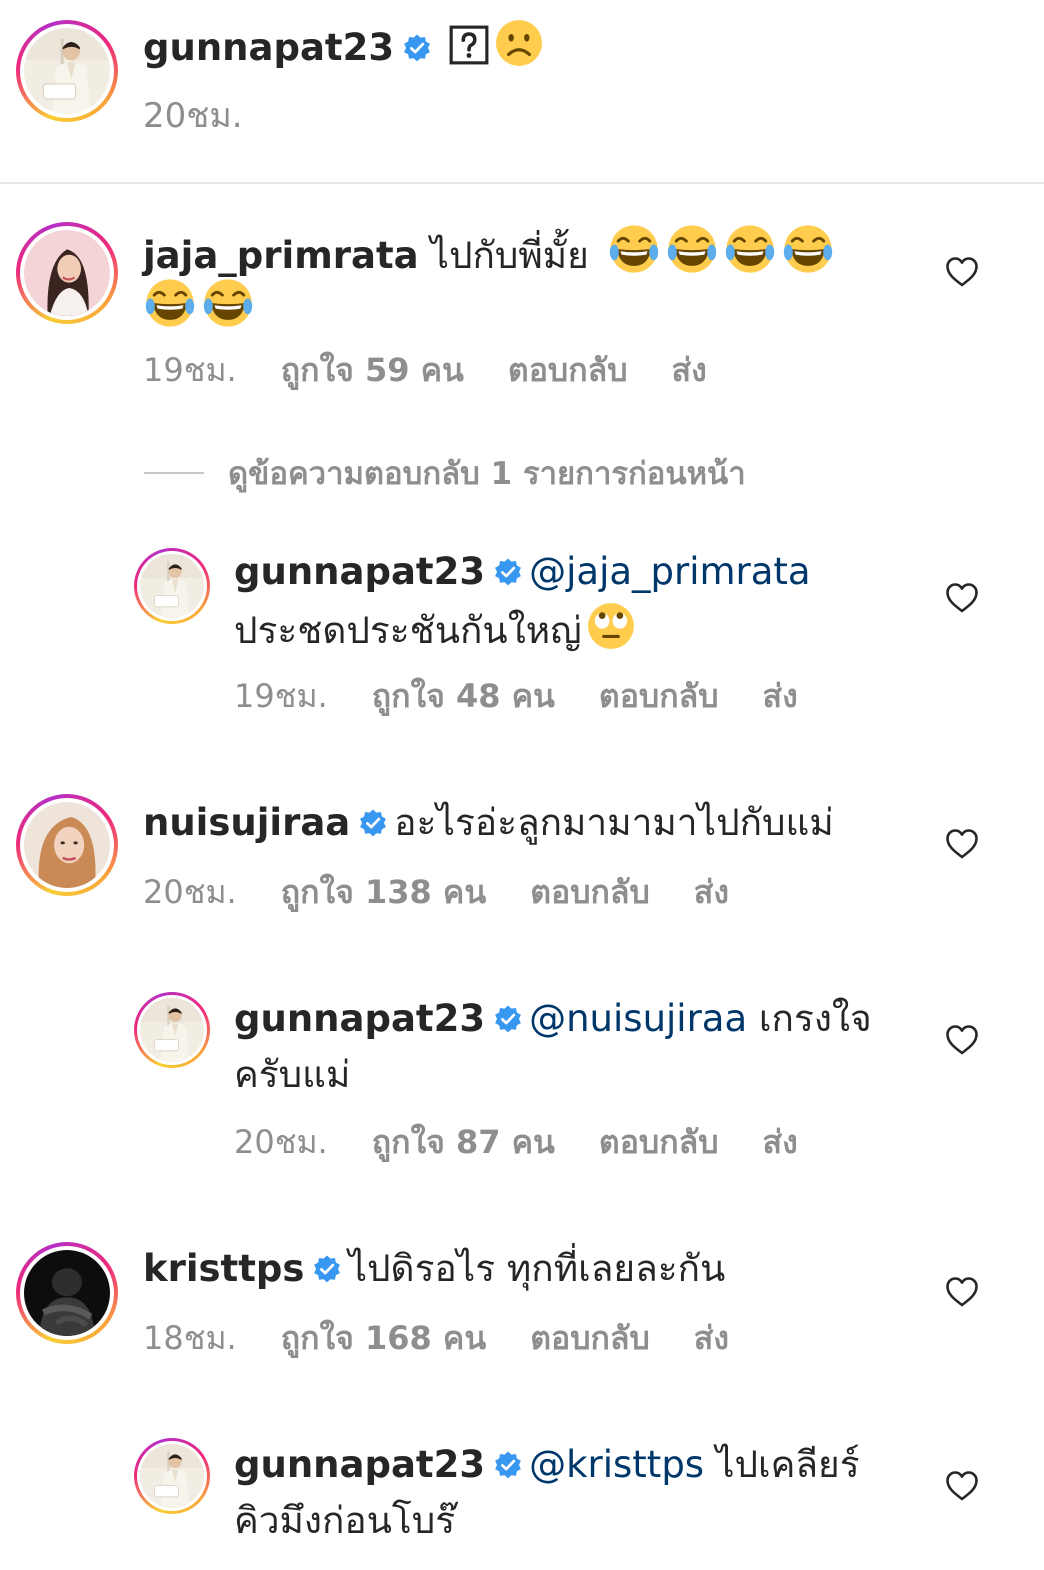 This screenshot has height=1570, width=1044. Describe the element at coordinates (190, 892) in the screenshot. I see `comment-time: 20ชม.` at that location.